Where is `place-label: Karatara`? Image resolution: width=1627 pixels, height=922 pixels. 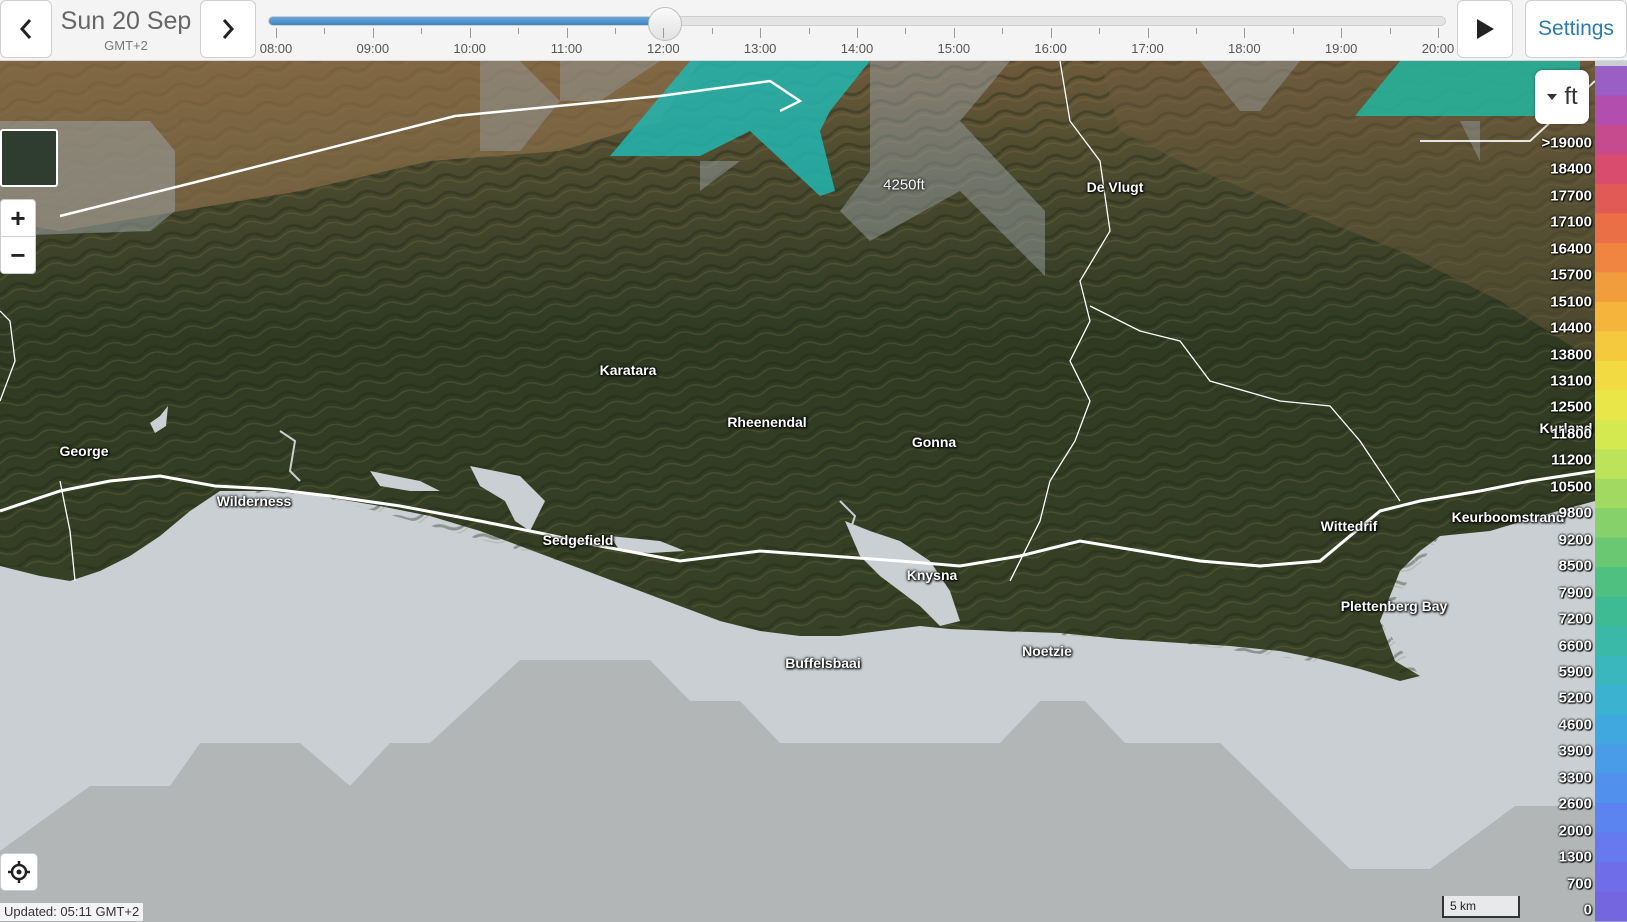 place-label: Karatara is located at coordinates (628, 370).